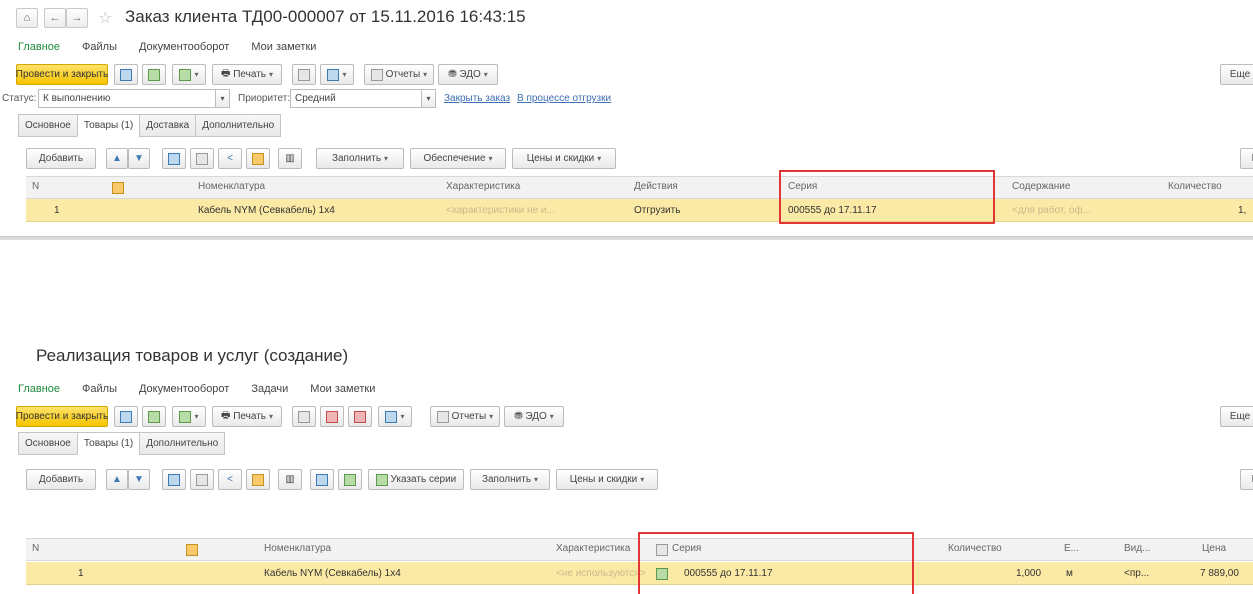 The image size is (1253, 594). I want to click on window-splitter, so click(626, 238).